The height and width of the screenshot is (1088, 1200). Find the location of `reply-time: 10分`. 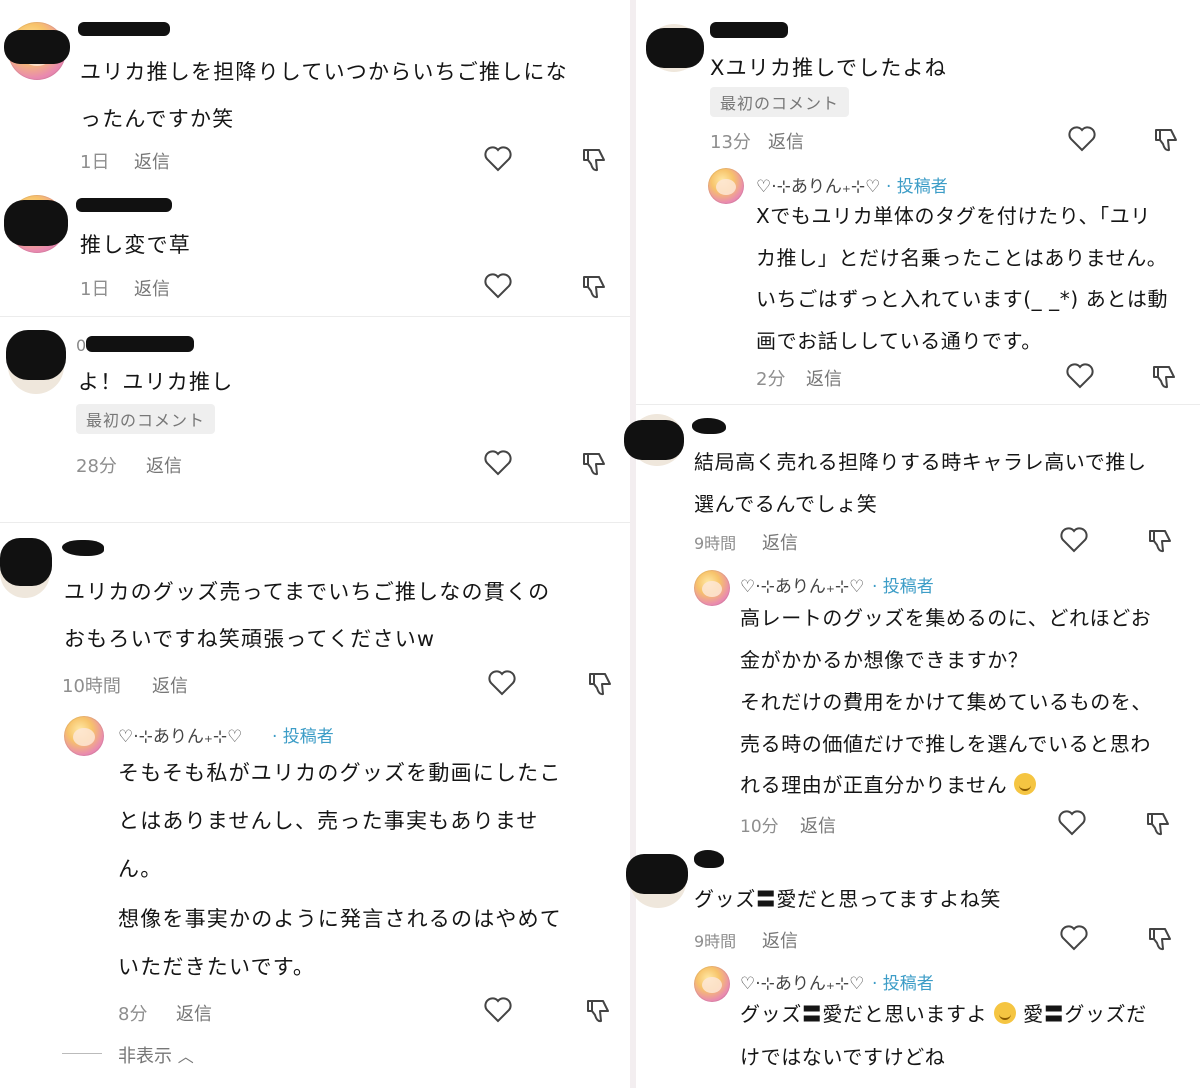

reply-time: 10分 is located at coordinates (759, 827).